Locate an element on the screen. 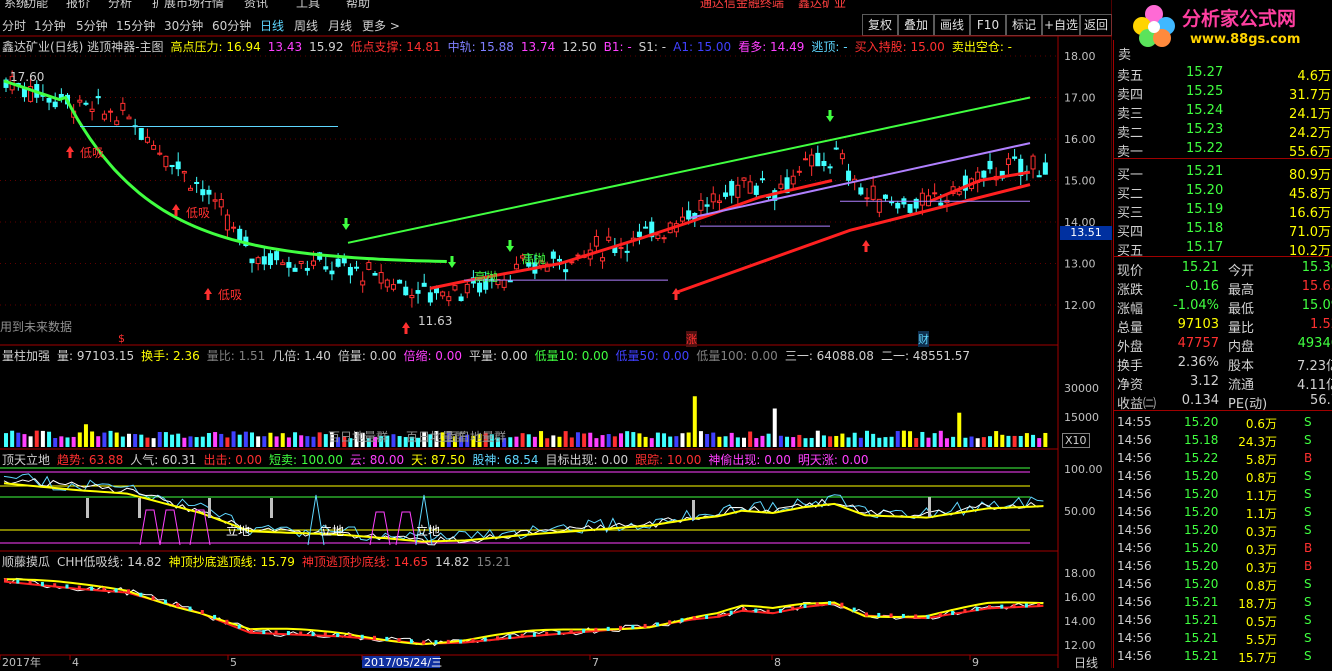 This screenshot has width=1332, height=671. order-sell-row: 卖一 15.22 55.6万 is located at coordinates (1223, 149).